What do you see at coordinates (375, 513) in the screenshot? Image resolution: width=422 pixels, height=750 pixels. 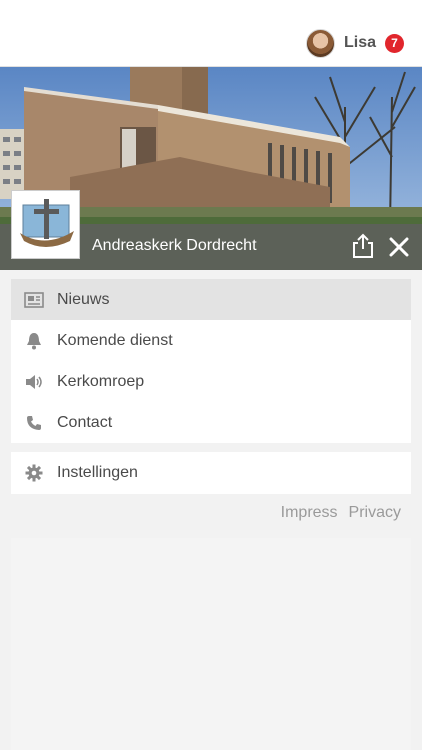 I see `privacy-link: Privacy` at bounding box center [375, 513].